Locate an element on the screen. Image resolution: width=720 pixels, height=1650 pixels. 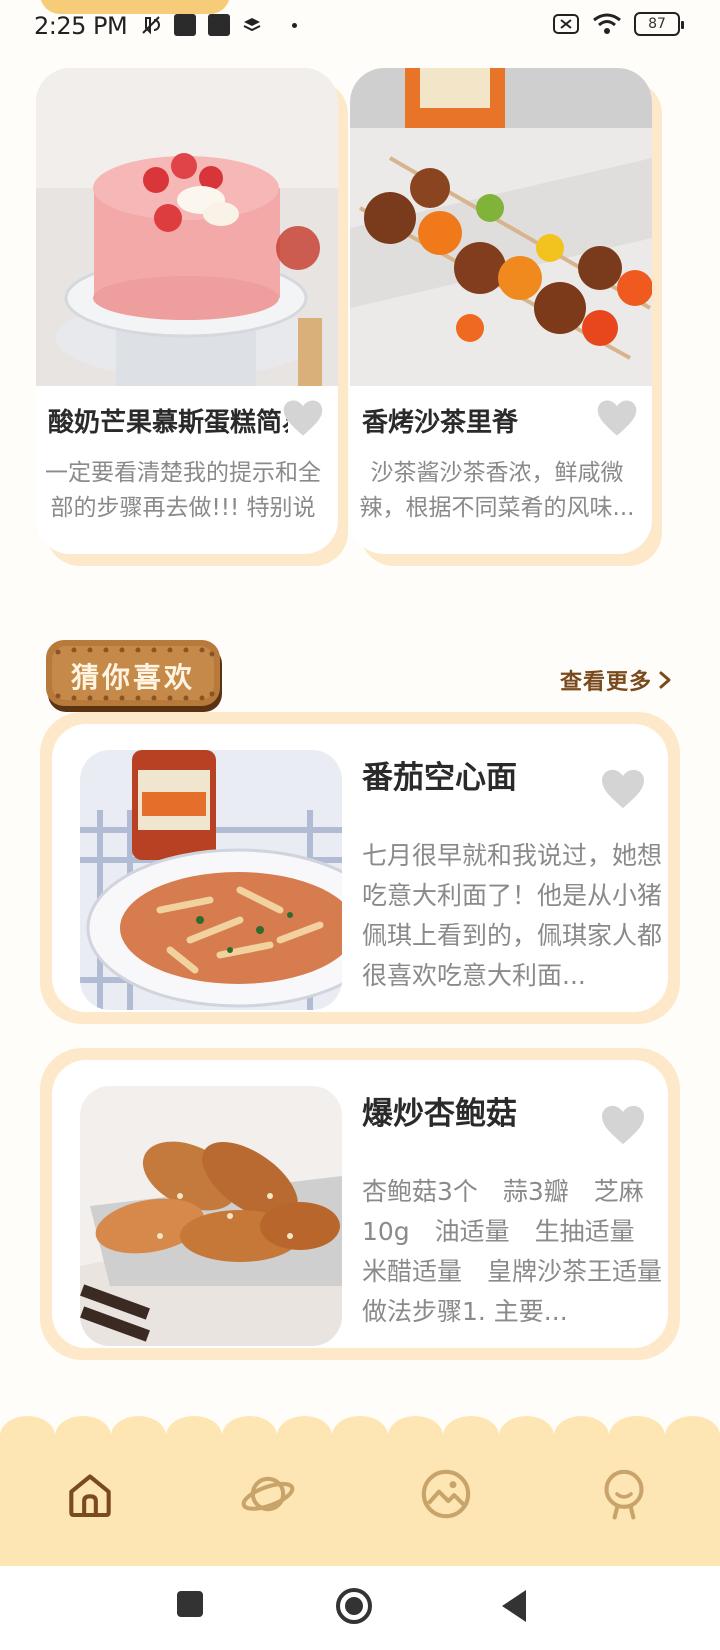
system-navigation-bar is located at coordinates (360, 1608).